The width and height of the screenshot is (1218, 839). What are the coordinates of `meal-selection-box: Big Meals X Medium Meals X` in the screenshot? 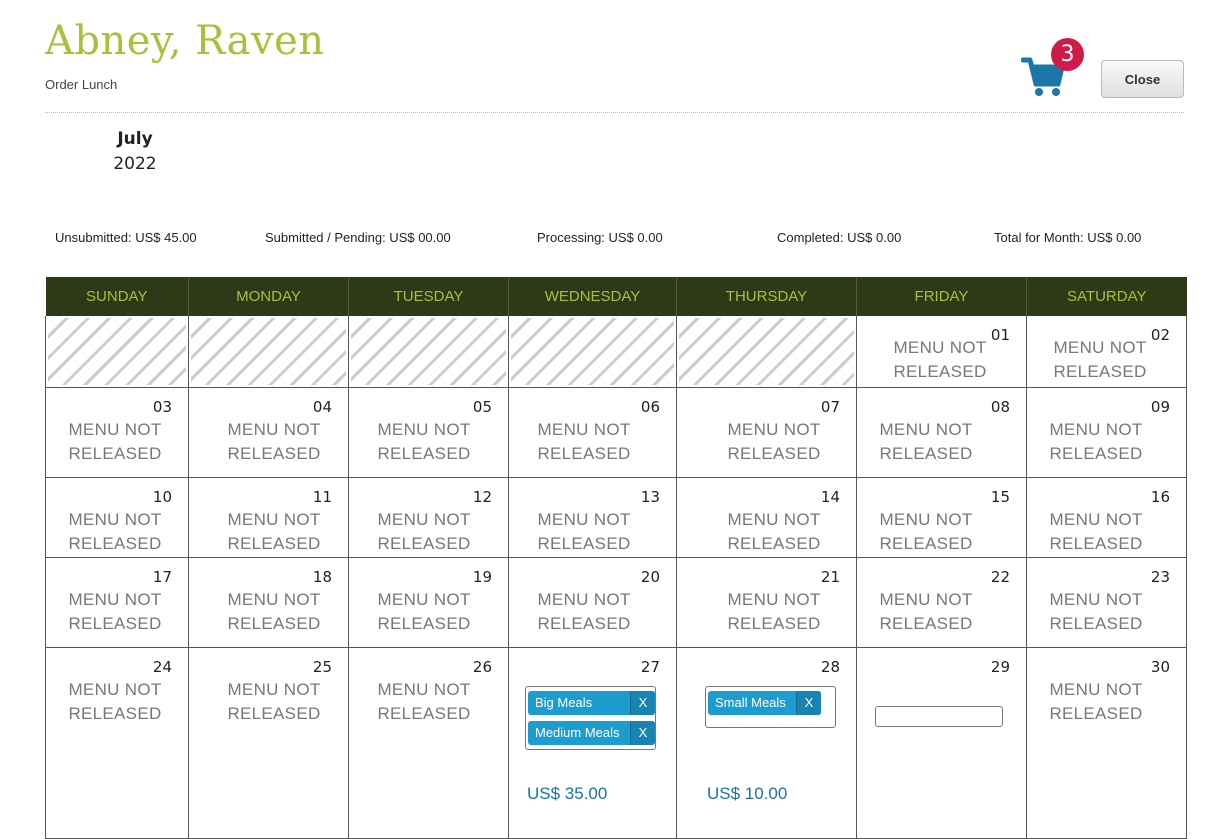 It's located at (590, 718).